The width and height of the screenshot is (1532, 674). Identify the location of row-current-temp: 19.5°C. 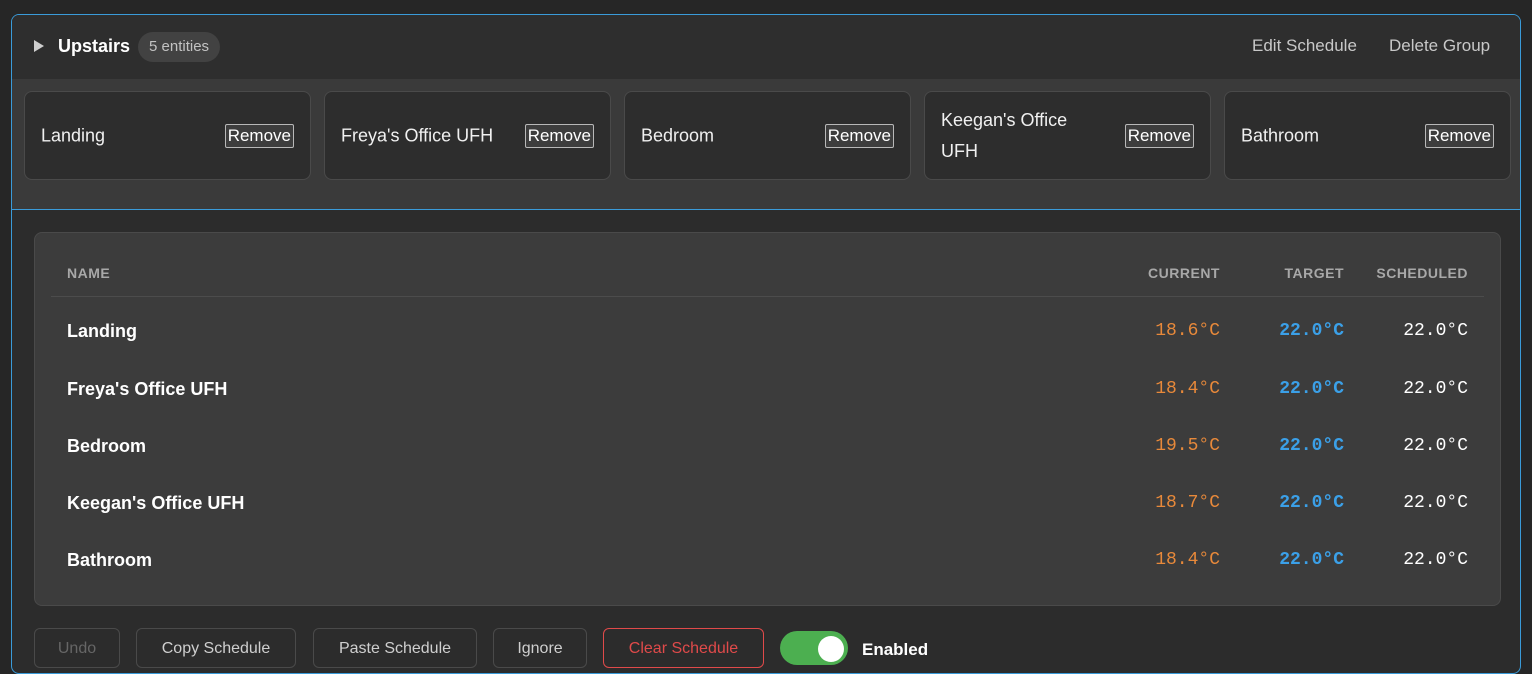
(1187, 446).